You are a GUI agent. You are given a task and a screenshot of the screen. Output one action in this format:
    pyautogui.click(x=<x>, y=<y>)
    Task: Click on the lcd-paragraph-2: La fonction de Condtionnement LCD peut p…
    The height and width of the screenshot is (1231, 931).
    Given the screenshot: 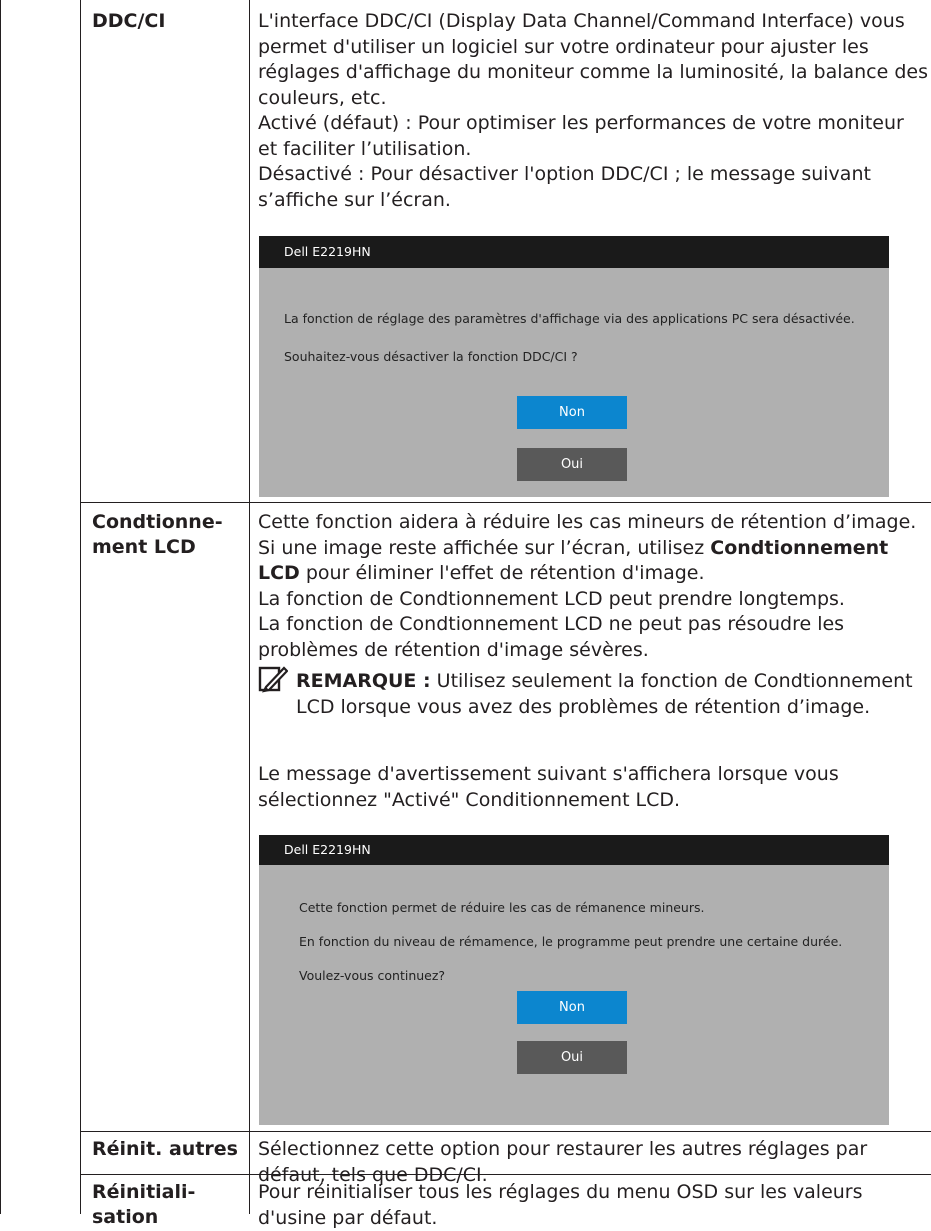 What is the action you would take?
    pyautogui.click(x=551, y=598)
    